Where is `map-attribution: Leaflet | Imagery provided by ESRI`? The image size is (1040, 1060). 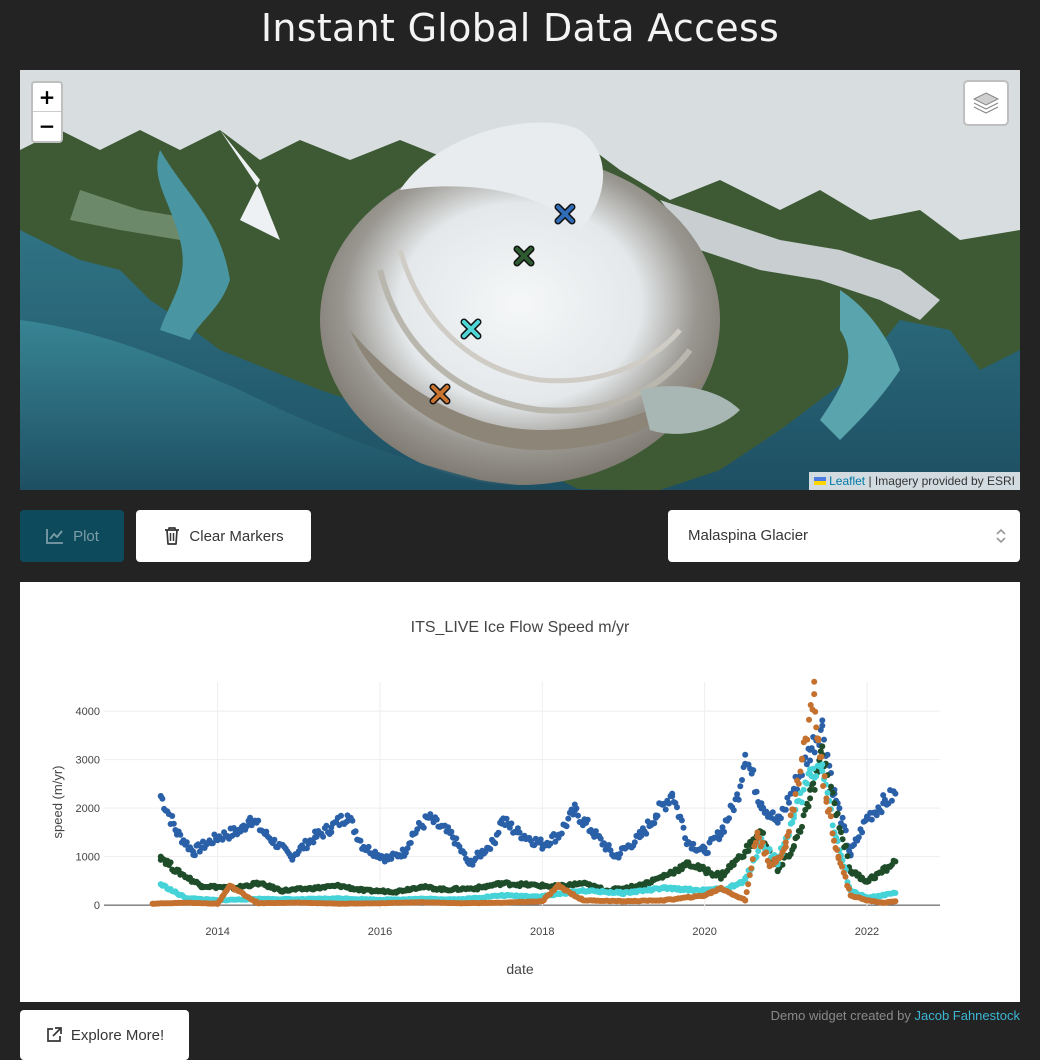 map-attribution: Leaflet | Imagery provided by ESRI is located at coordinates (914, 481).